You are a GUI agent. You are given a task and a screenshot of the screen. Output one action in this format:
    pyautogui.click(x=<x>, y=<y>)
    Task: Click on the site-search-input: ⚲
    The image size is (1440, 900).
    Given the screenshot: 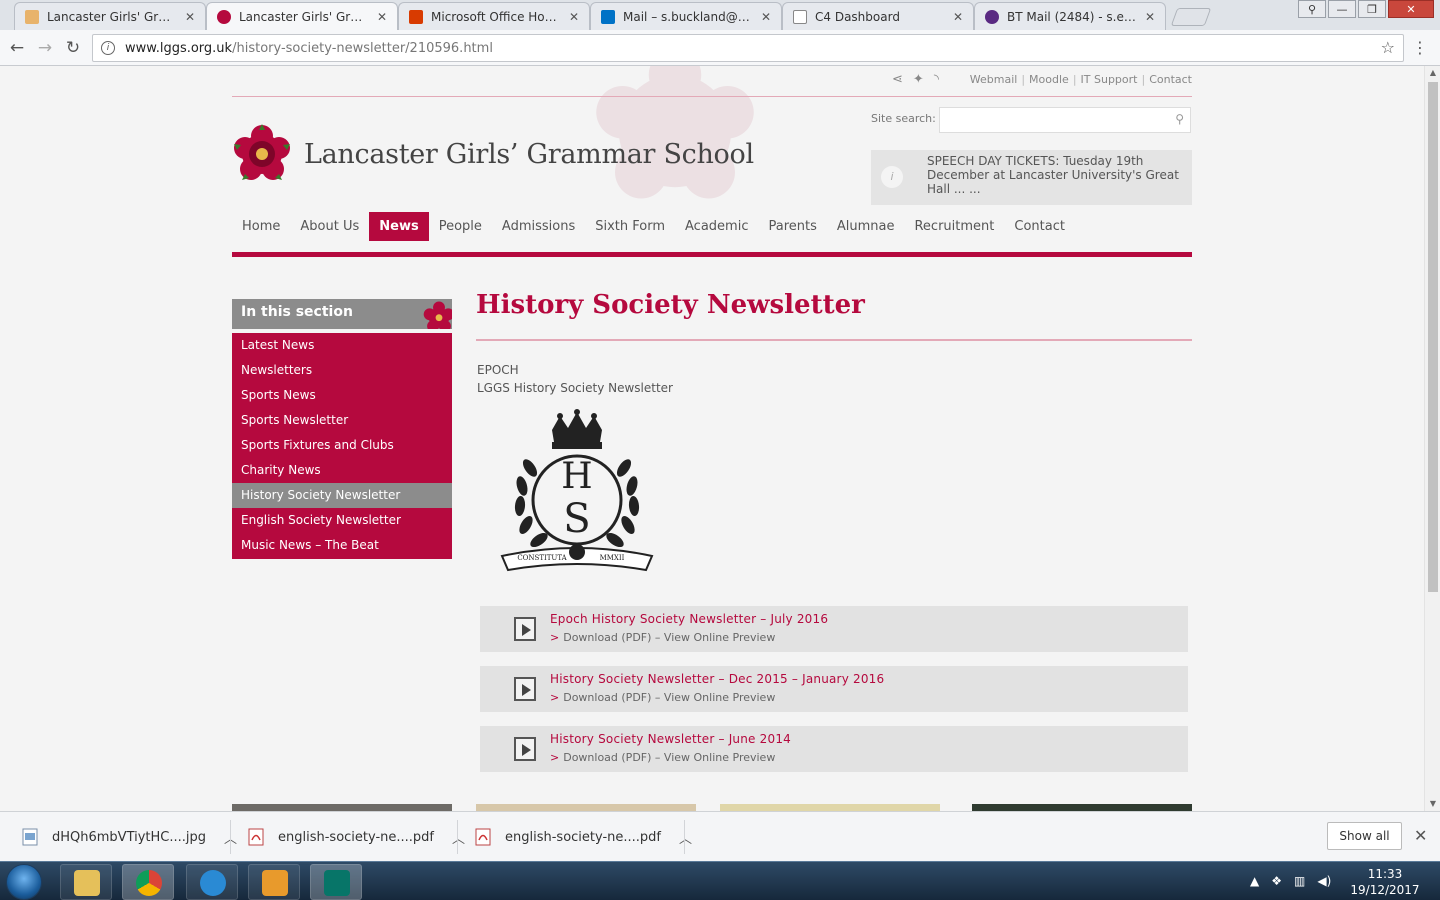 What is the action you would take?
    pyautogui.click(x=1065, y=120)
    